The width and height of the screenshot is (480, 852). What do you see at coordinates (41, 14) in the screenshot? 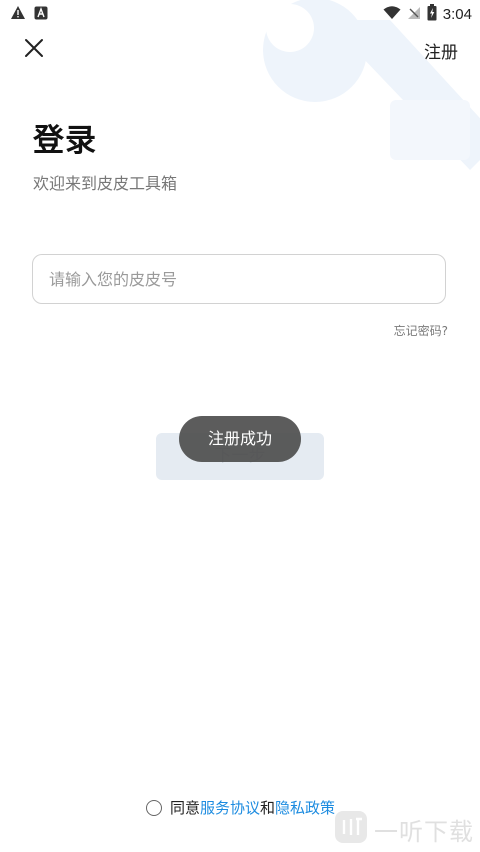
I see `app-notification-icon` at bounding box center [41, 14].